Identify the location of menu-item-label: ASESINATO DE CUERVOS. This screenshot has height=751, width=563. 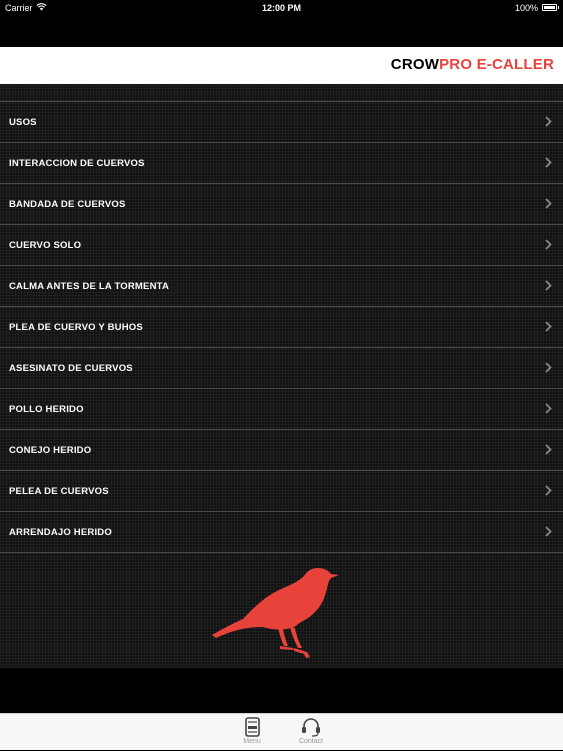
(71, 368).